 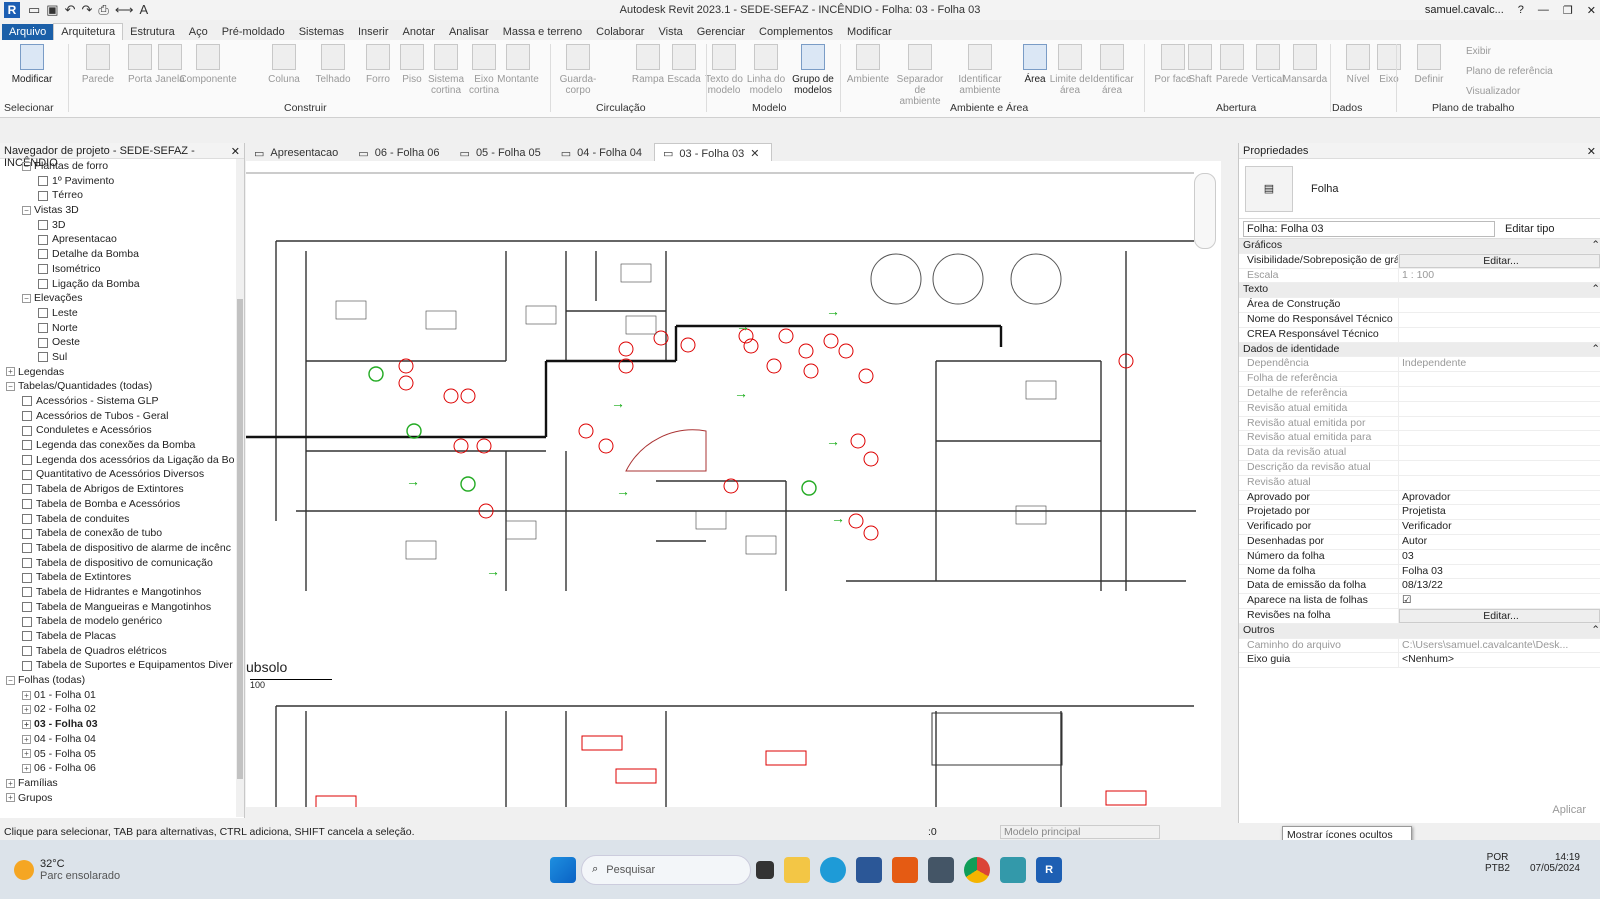 I want to click on browser-node: Tabela de Hidrantes e Mangotinhos, so click(x=118, y=592).